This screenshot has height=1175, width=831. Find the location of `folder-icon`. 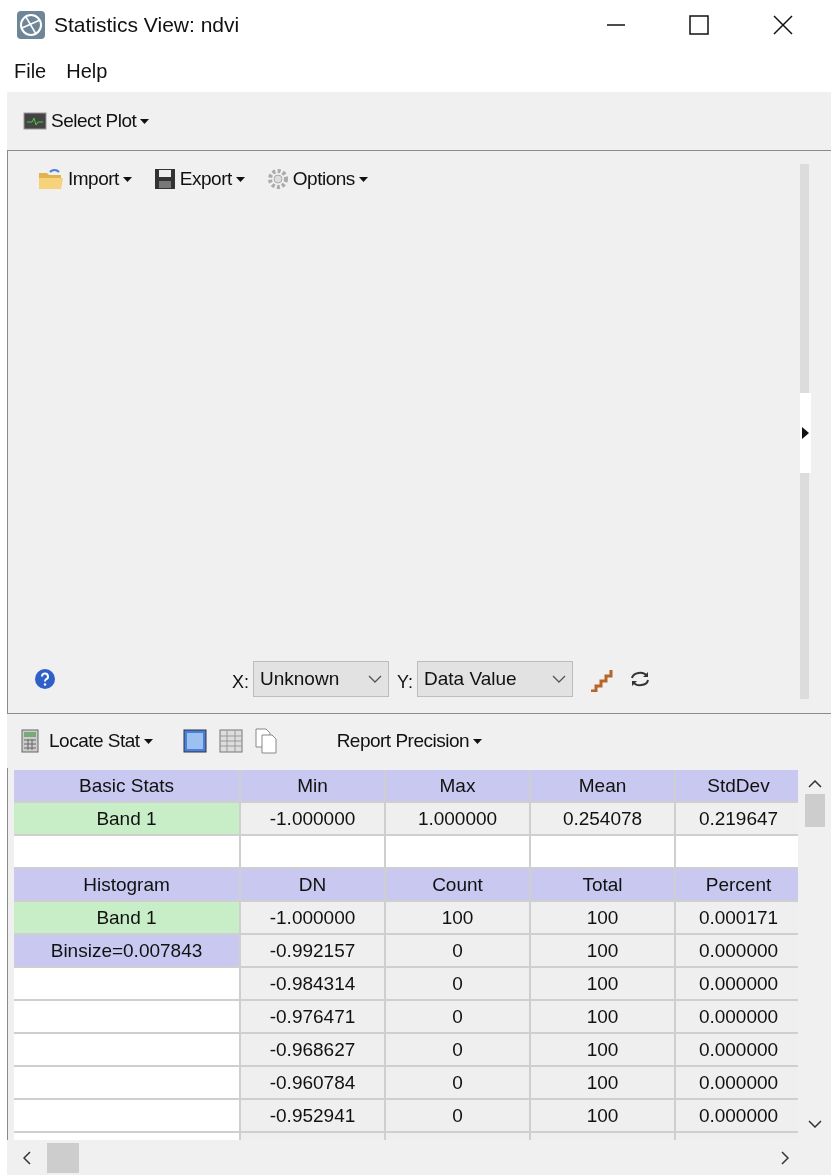

folder-icon is located at coordinates (51, 179).